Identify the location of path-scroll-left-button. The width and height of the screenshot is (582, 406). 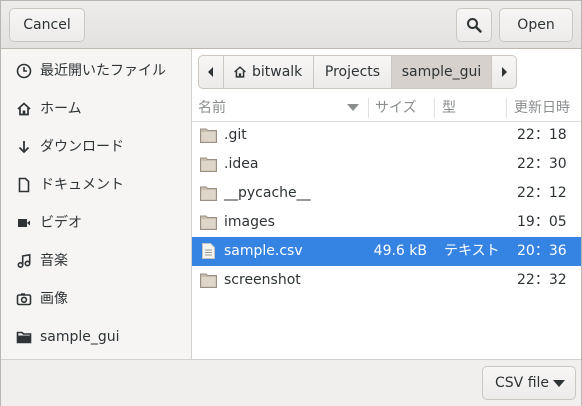
(211, 72).